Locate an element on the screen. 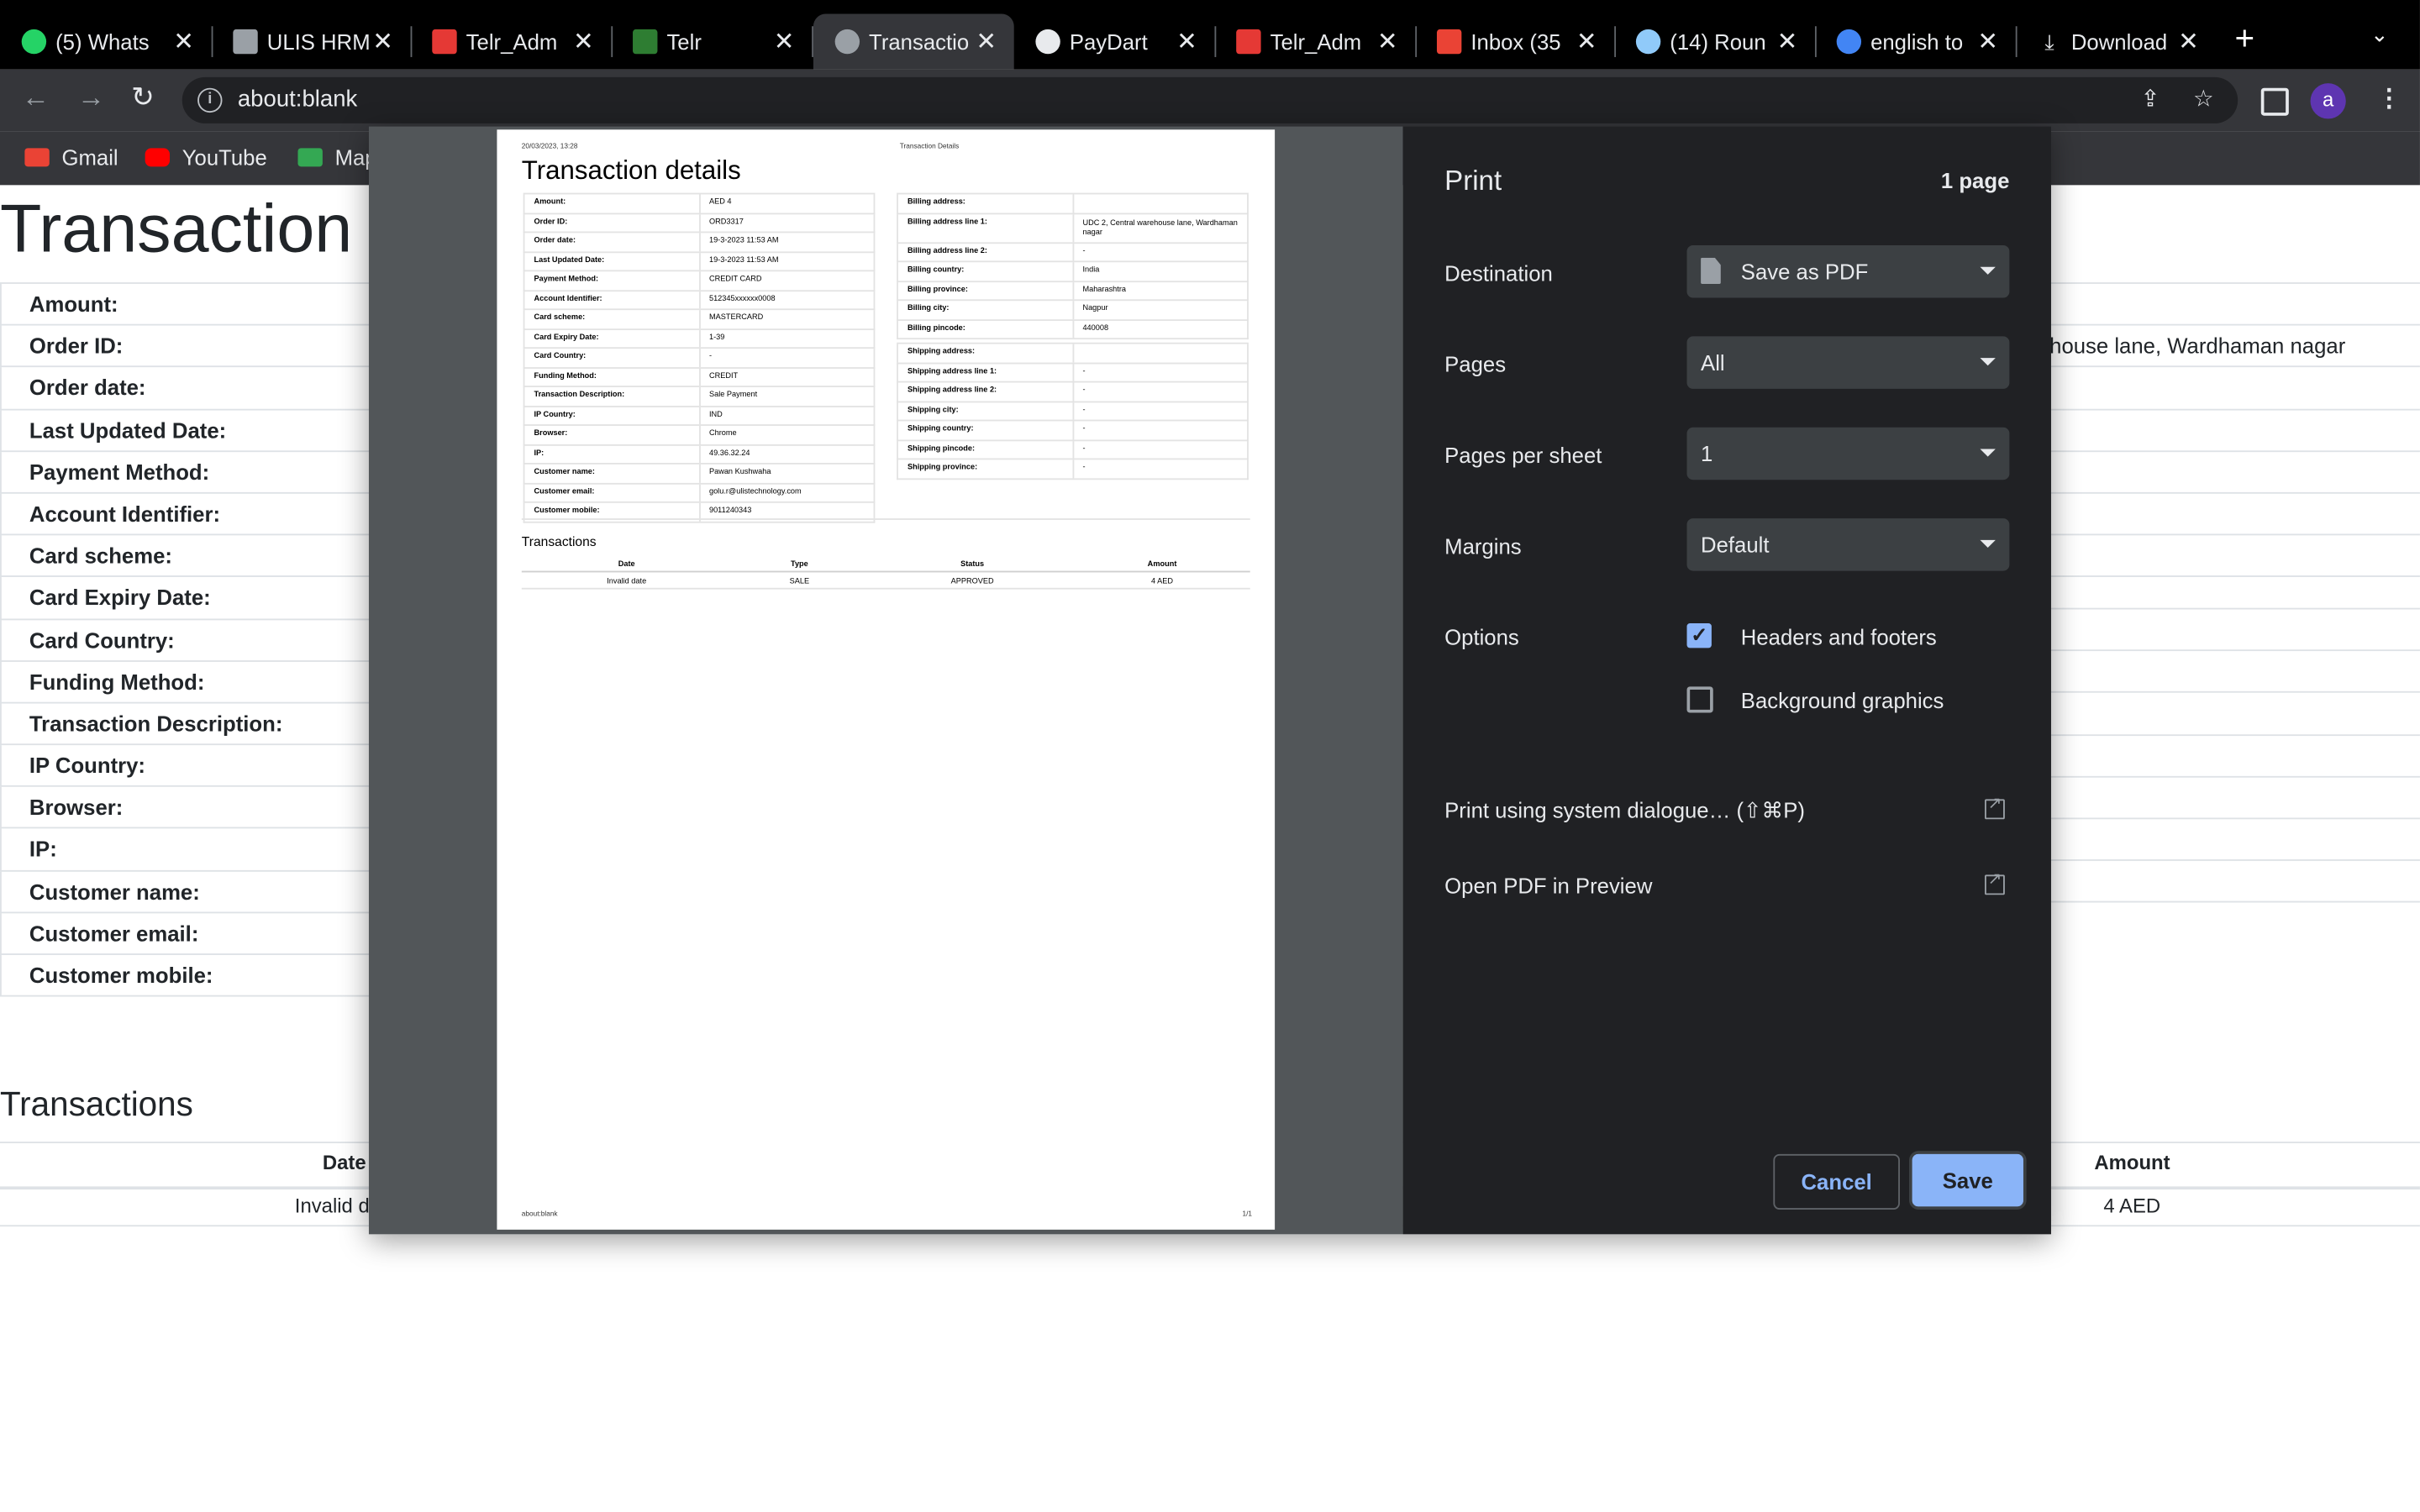 This screenshot has height=1512, width=2420. field-label: Transaction Description: is located at coordinates (185, 724).